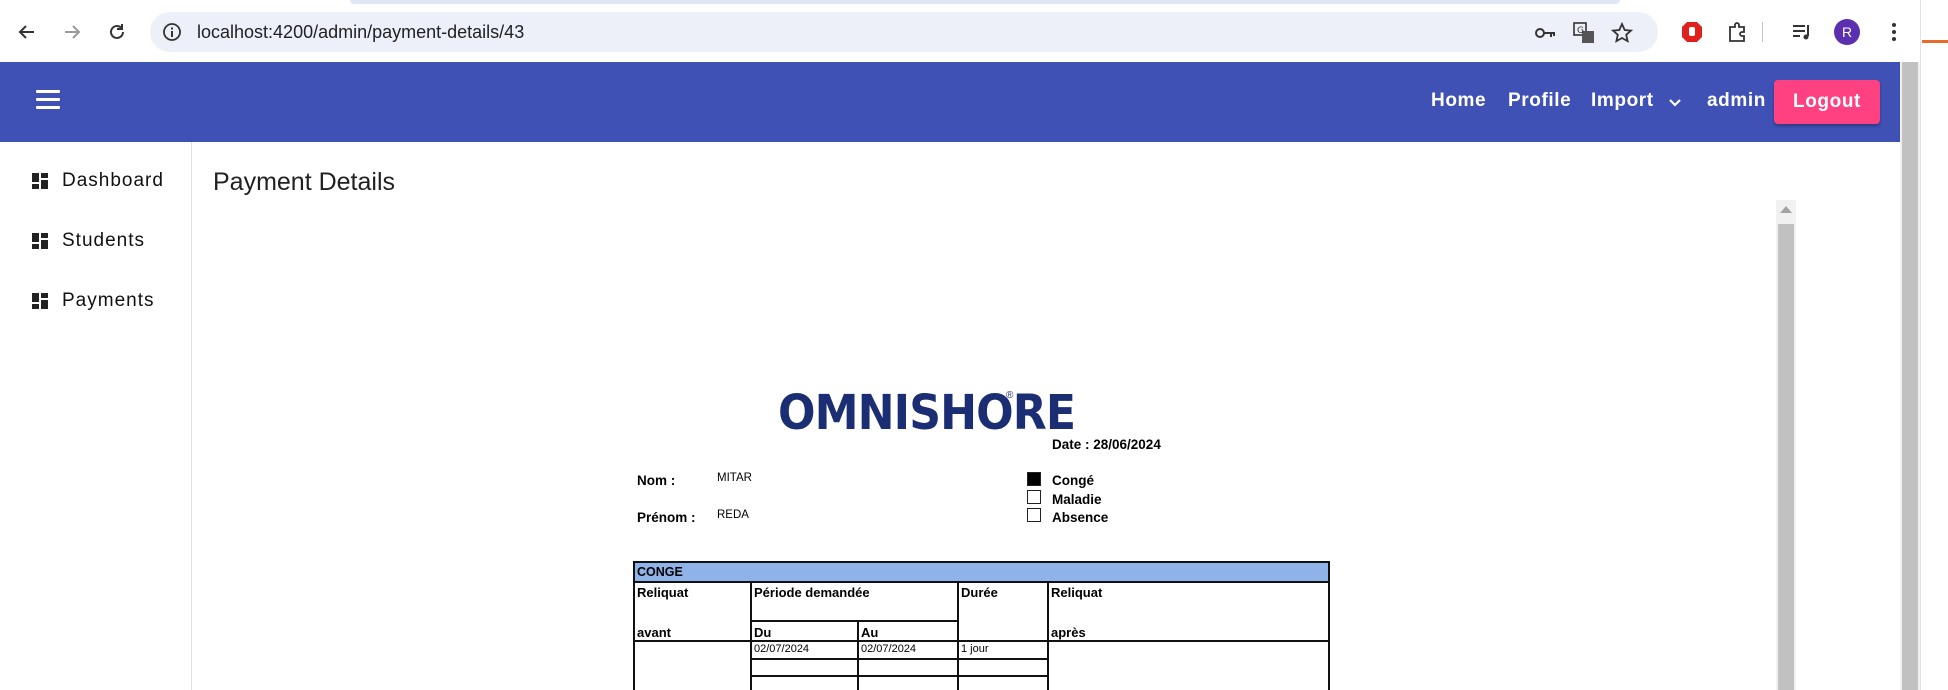 The width and height of the screenshot is (1948, 690). What do you see at coordinates (117, 32) in the screenshot?
I see `reload-icon` at bounding box center [117, 32].